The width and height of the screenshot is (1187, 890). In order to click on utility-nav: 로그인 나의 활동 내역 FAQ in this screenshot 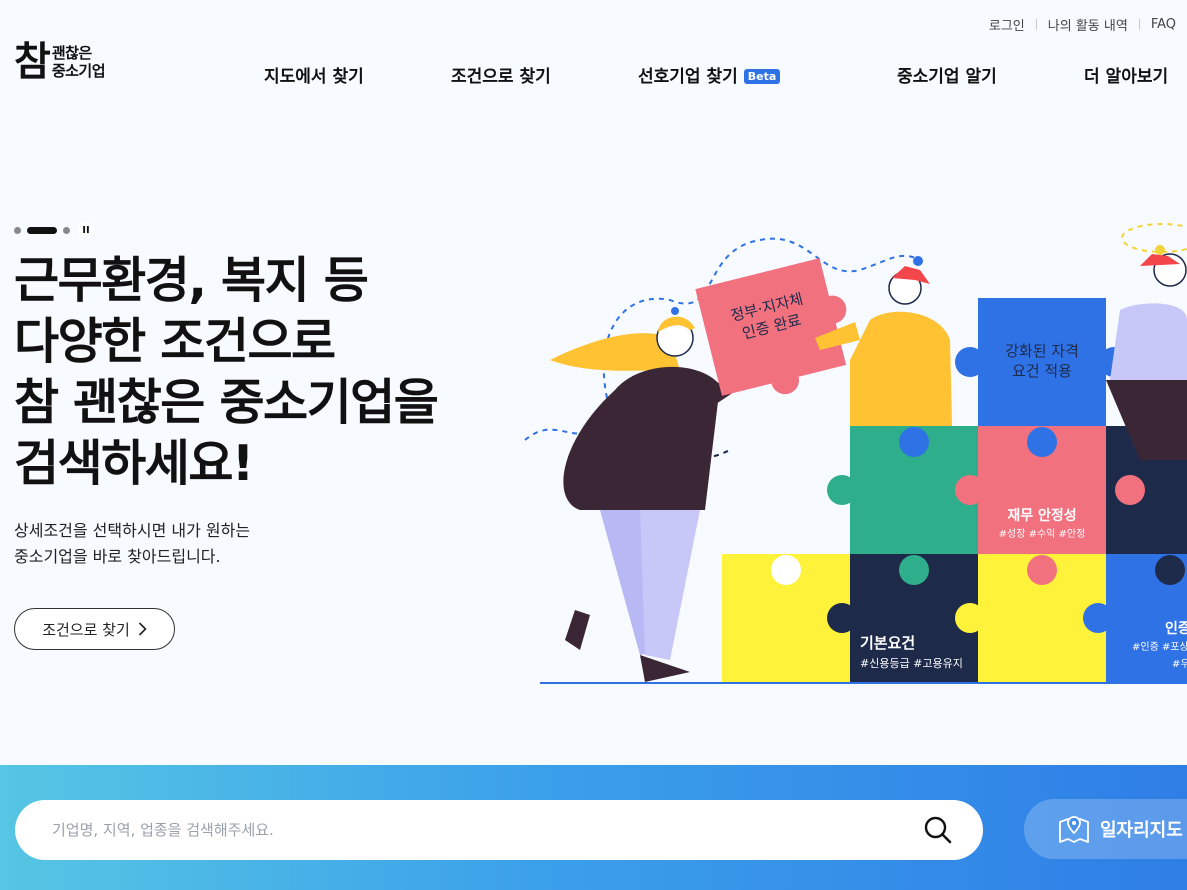, I will do `click(1082, 24)`.